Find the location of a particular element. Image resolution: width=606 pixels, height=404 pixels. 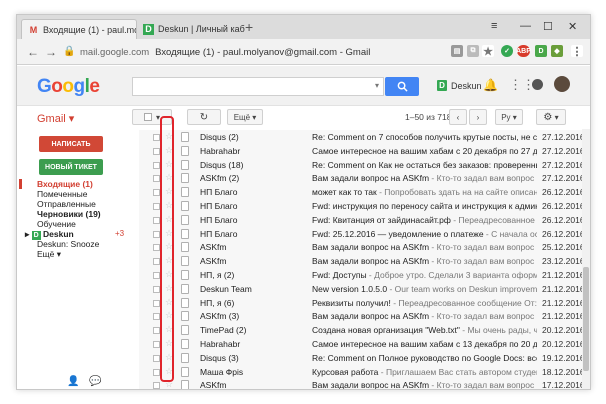

avatar is located at coordinates (562, 84).